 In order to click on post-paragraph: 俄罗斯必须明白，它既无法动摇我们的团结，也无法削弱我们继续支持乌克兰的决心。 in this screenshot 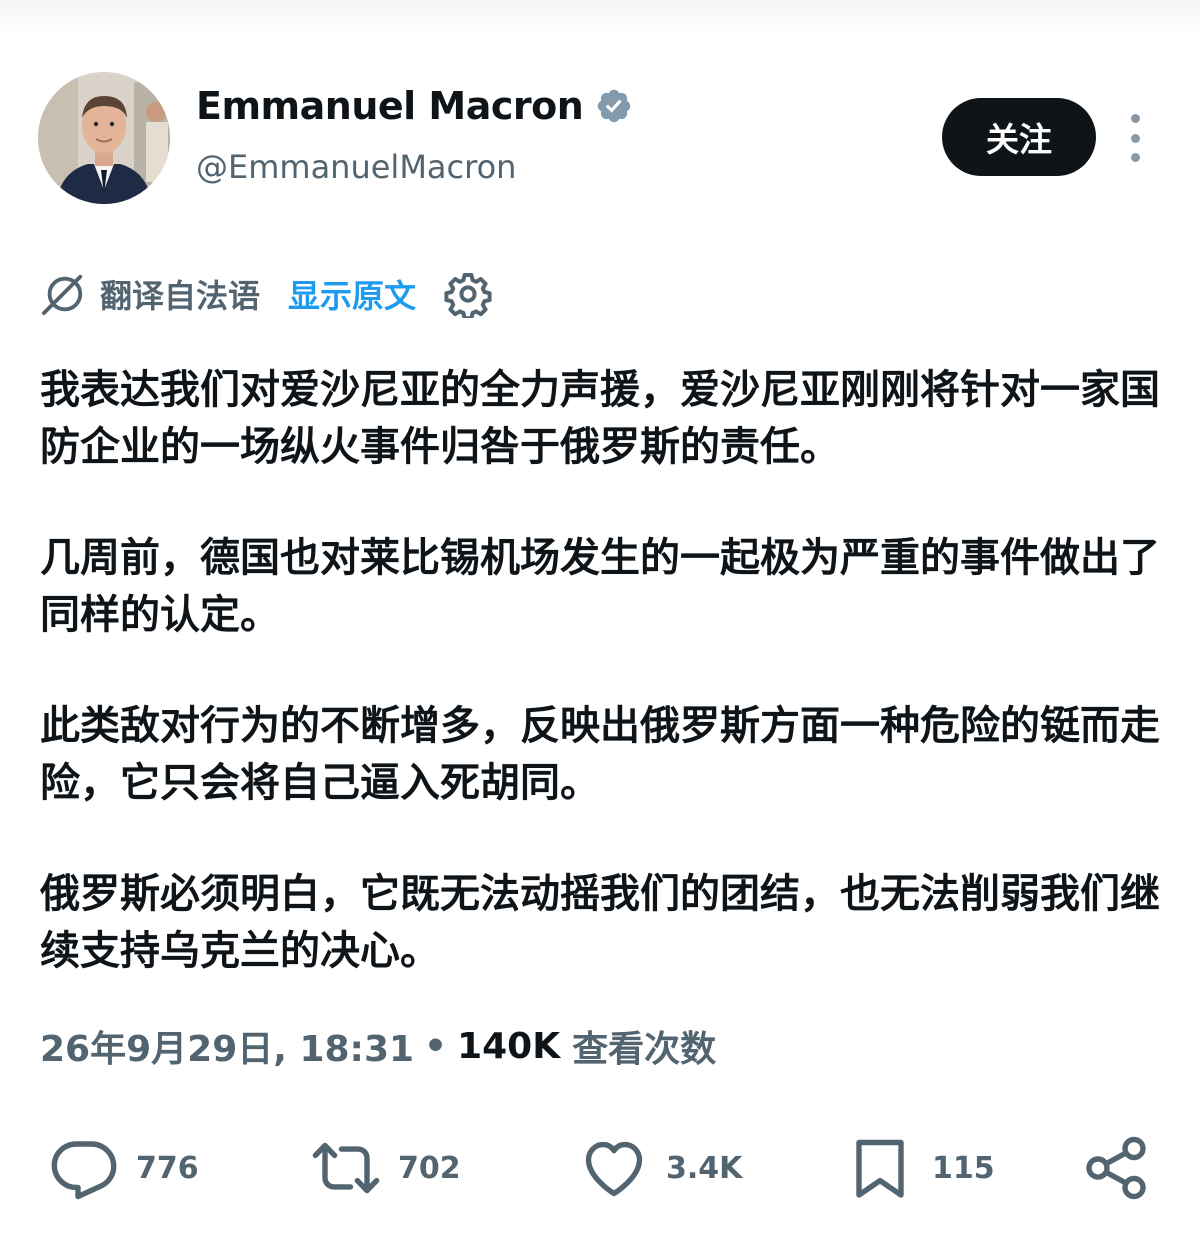, I will do `click(600, 922)`.